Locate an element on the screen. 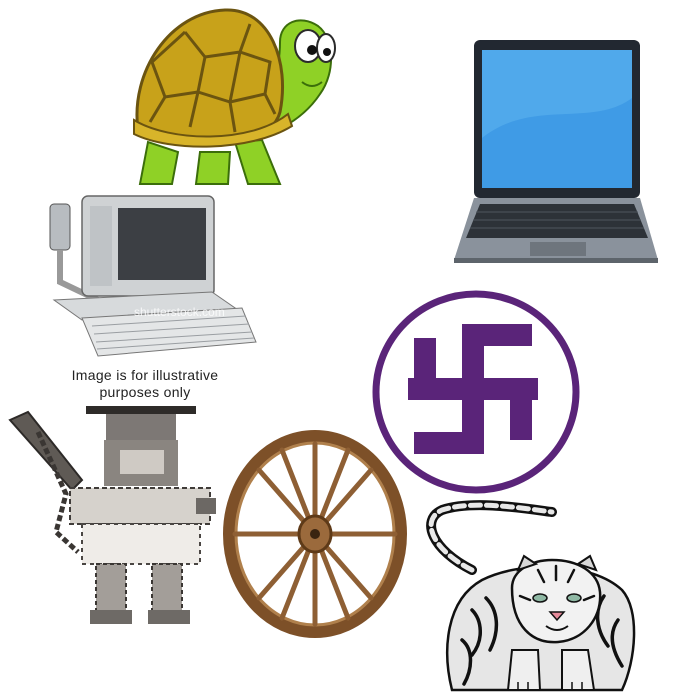  caption-line-1: Image is for illustrative is located at coordinates (145, 375).